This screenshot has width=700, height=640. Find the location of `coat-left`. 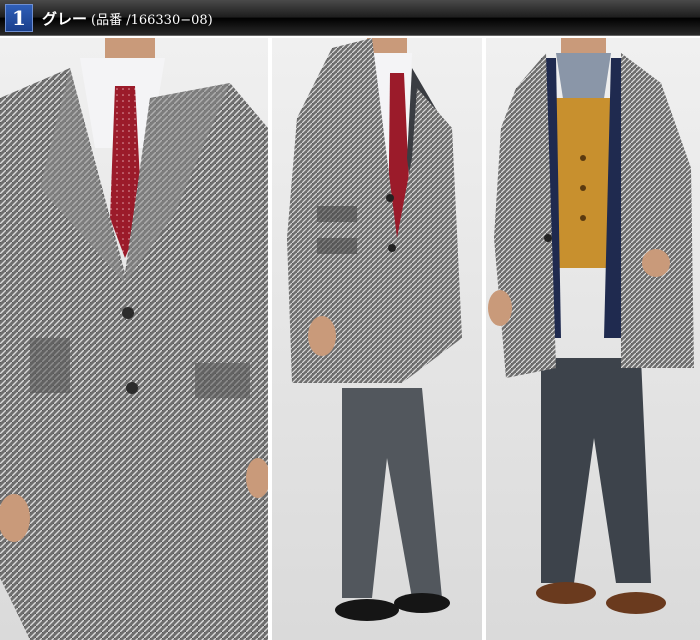

coat-left is located at coordinates (525, 215).